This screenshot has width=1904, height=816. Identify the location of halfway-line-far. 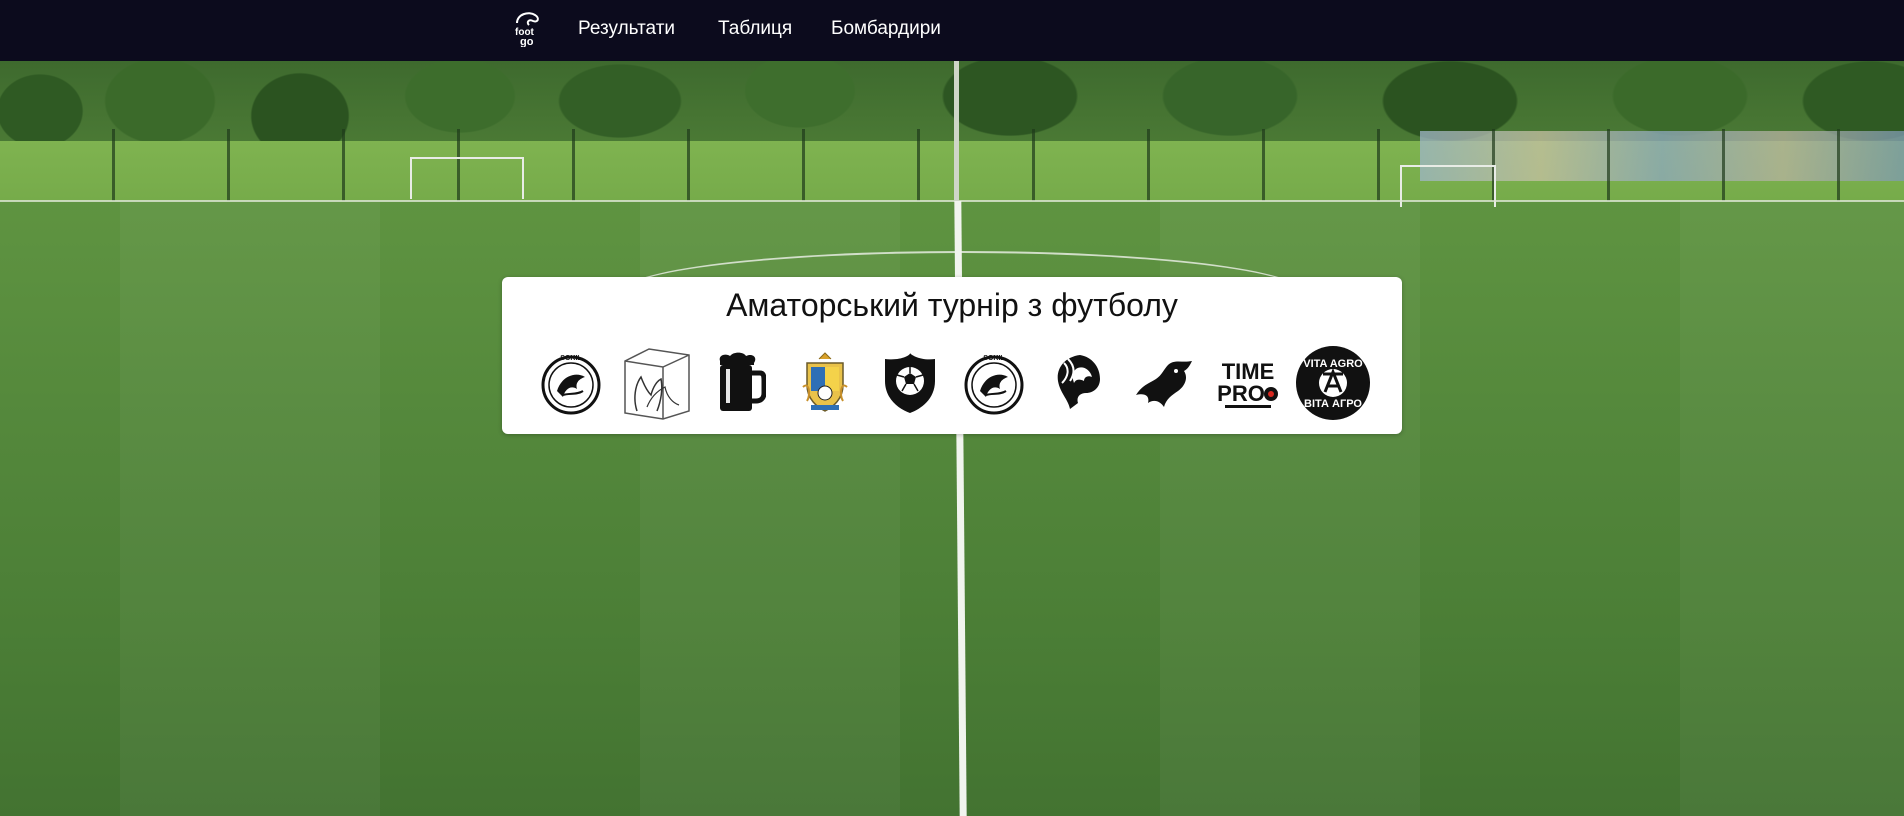
(956, 131).